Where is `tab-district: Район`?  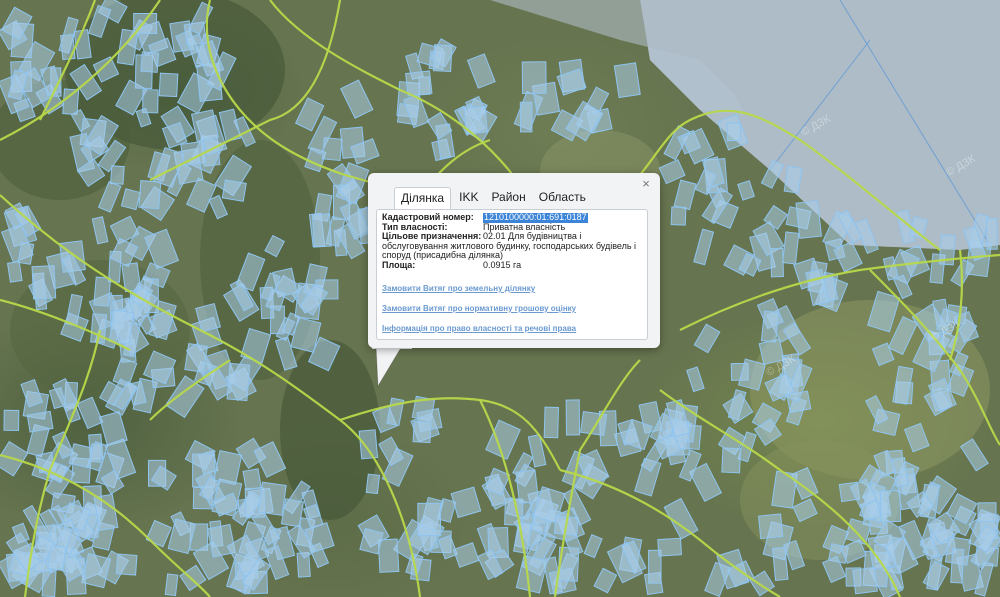
tab-district: Район is located at coordinates (508, 198).